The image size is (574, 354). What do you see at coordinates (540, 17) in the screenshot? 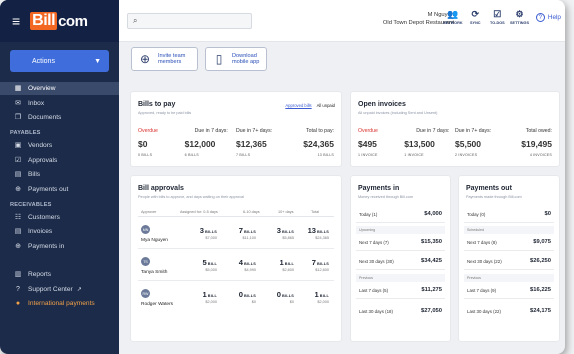
I see `help-icon: ?` at bounding box center [540, 17].